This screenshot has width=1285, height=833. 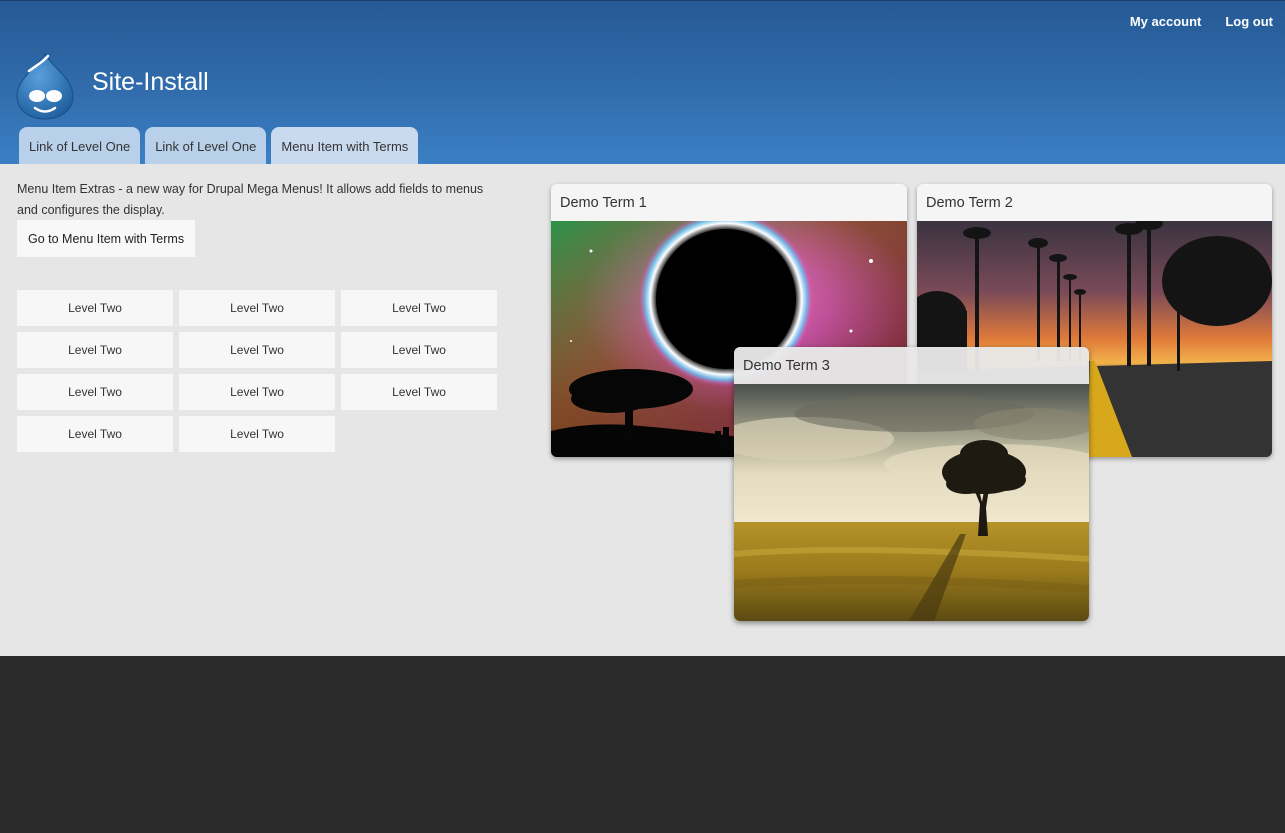 What do you see at coordinates (206, 146) in the screenshot?
I see `tab-link-of-level-one-2: Link of Level One` at bounding box center [206, 146].